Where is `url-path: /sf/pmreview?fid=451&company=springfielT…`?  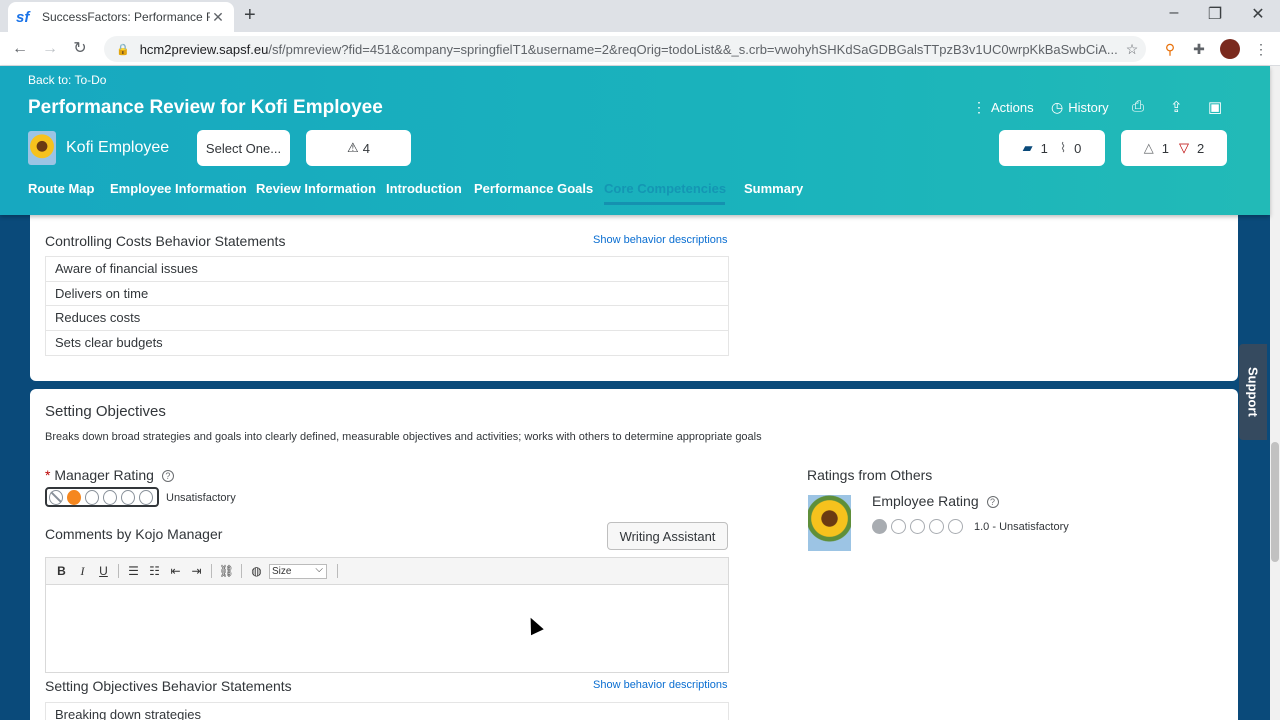
url-path: /sf/pmreview?fid=451&company=springfielT… is located at coordinates (693, 49).